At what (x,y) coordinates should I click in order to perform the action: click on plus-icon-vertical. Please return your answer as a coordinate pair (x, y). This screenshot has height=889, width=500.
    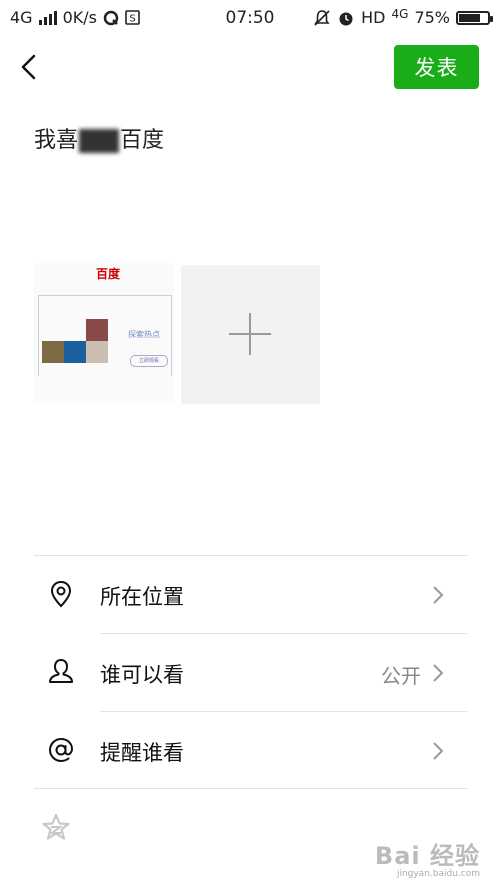
    Looking at the image, I should click on (250, 334).